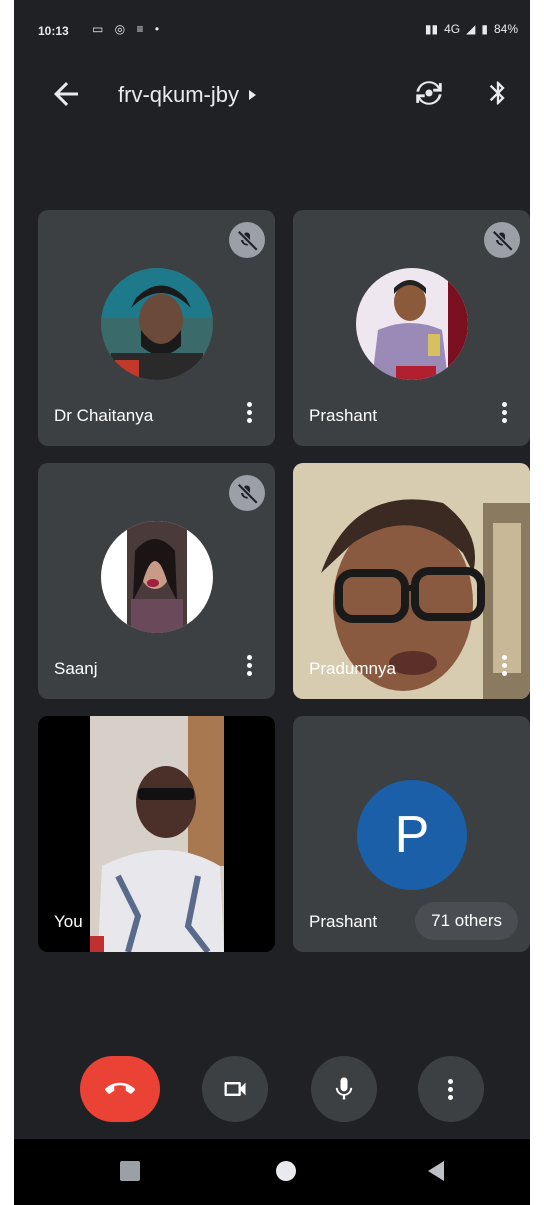 Image resolution: width=544 pixels, height=1205 pixels. Describe the element at coordinates (452, 29) in the screenshot. I see `network-label: 4G` at that location.